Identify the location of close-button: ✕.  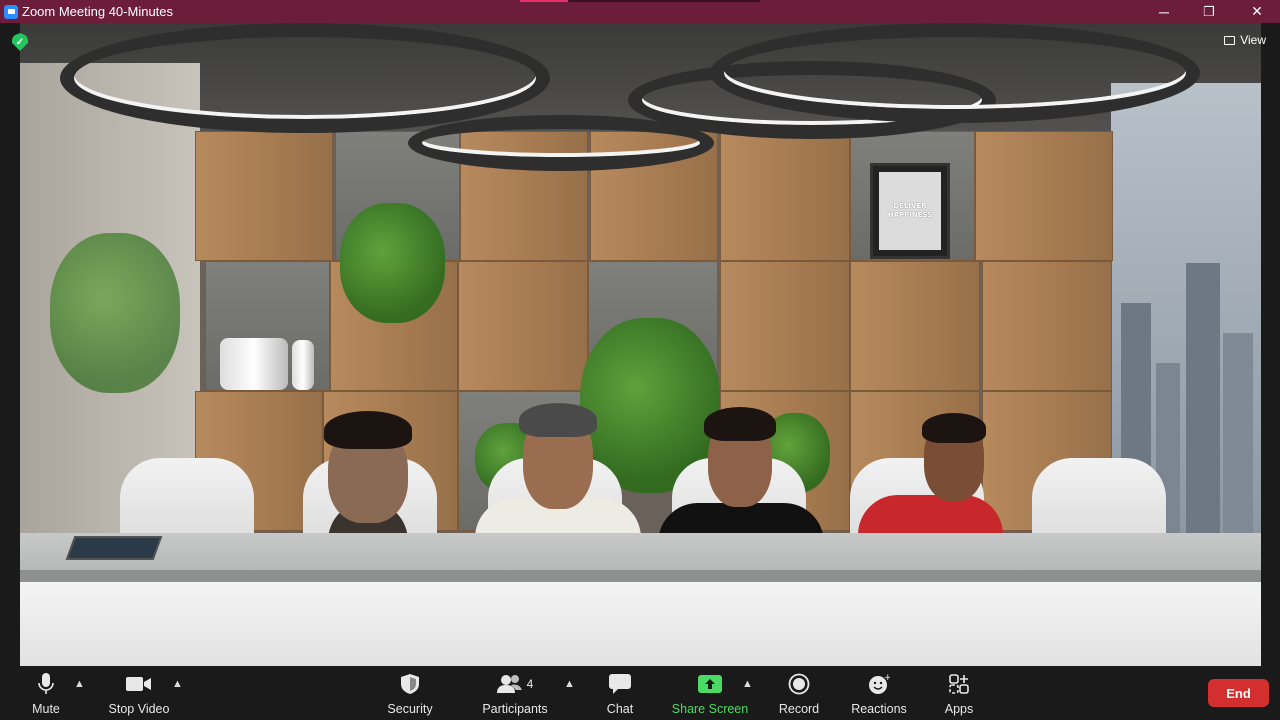
(1257, 11).